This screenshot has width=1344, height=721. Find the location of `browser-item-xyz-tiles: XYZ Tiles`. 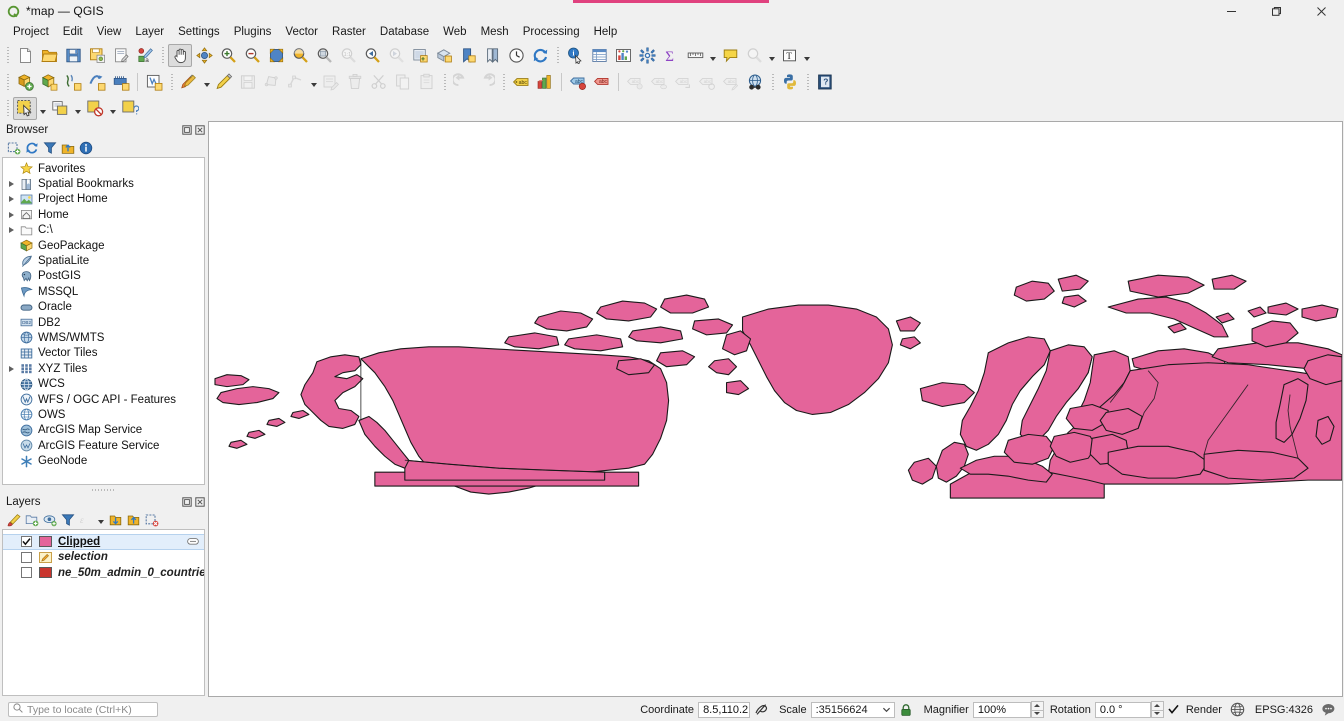

browser-item-xyz-tiles: XYZ Tiles is located at coordinates (103, 368).